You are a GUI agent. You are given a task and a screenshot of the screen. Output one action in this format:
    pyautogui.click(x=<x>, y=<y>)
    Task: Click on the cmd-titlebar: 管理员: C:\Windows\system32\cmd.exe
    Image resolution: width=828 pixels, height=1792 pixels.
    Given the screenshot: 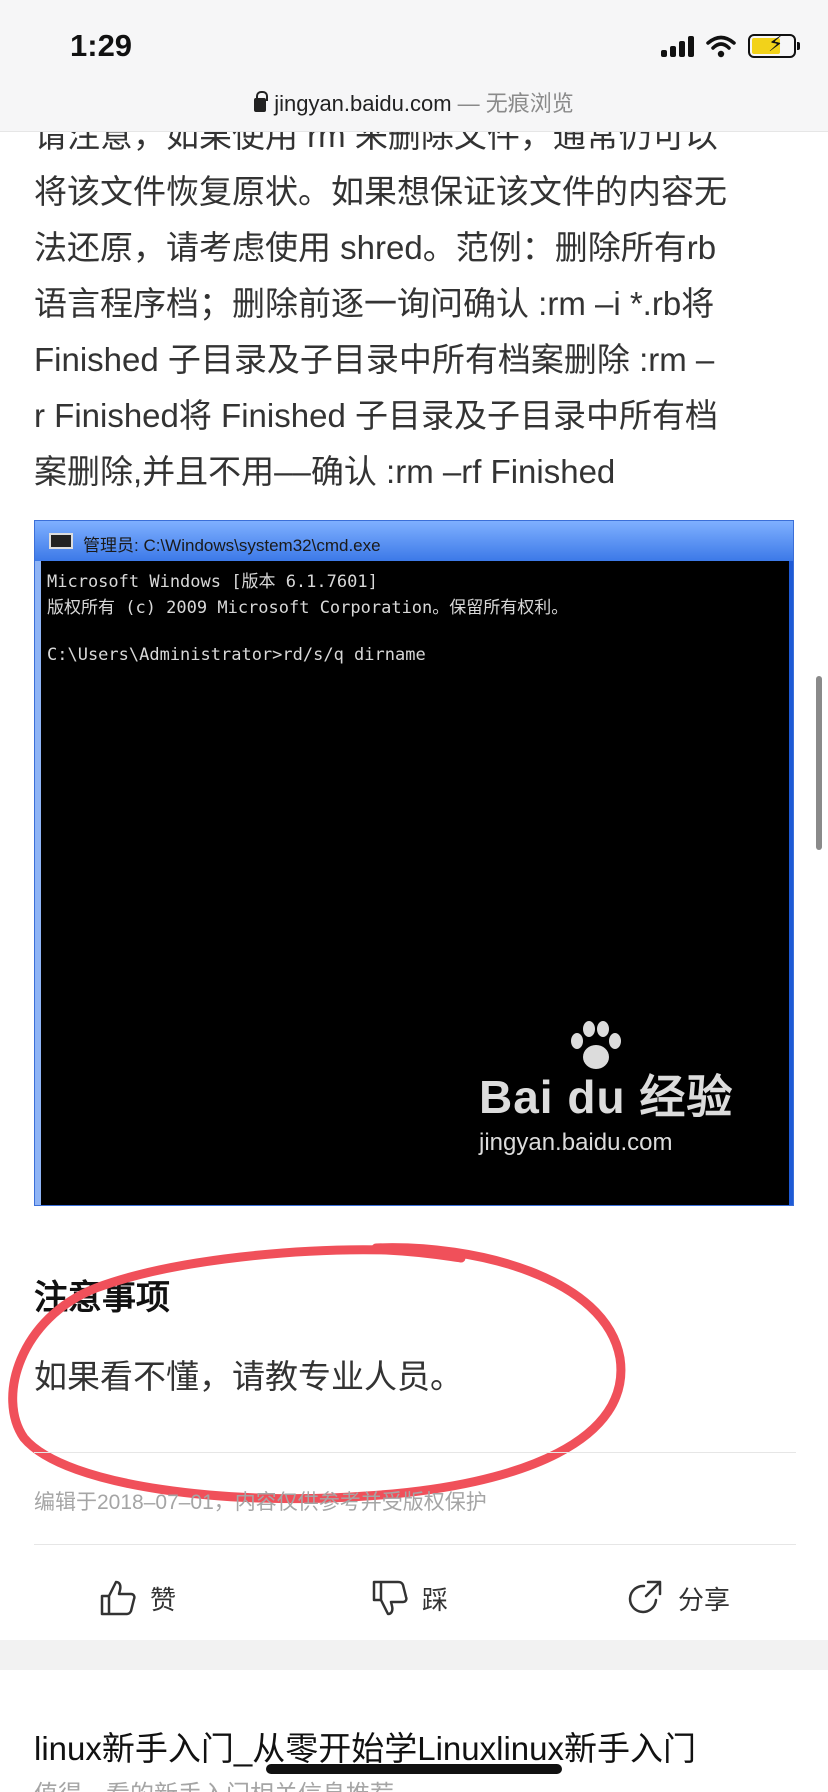 What is the action you would take?
    pyautogui.click(x=414, y=541)
    